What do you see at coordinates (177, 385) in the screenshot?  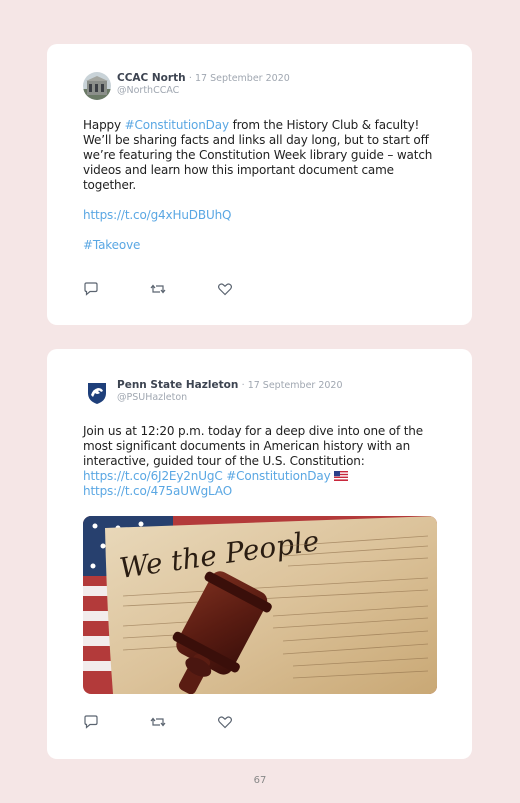 I see `author-name: Penn State Hazleton` at bounding box center [177, 385].